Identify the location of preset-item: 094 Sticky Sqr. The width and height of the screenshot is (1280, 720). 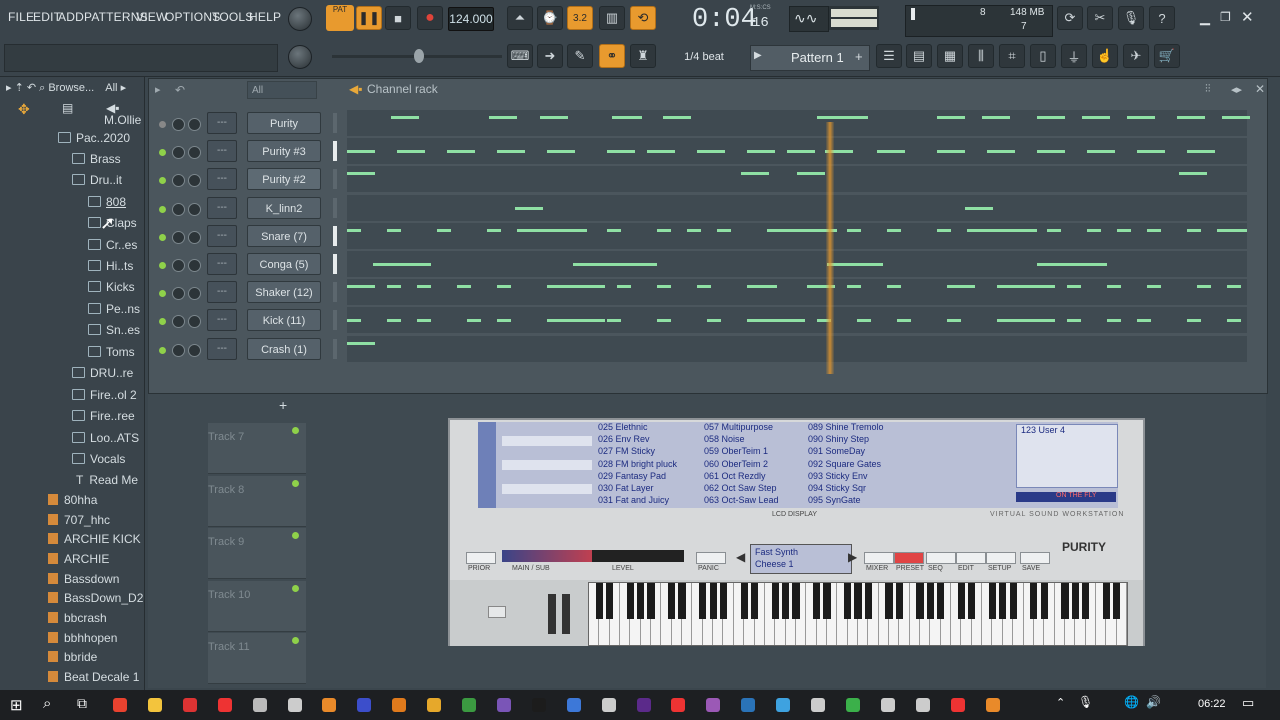
(837, 488).